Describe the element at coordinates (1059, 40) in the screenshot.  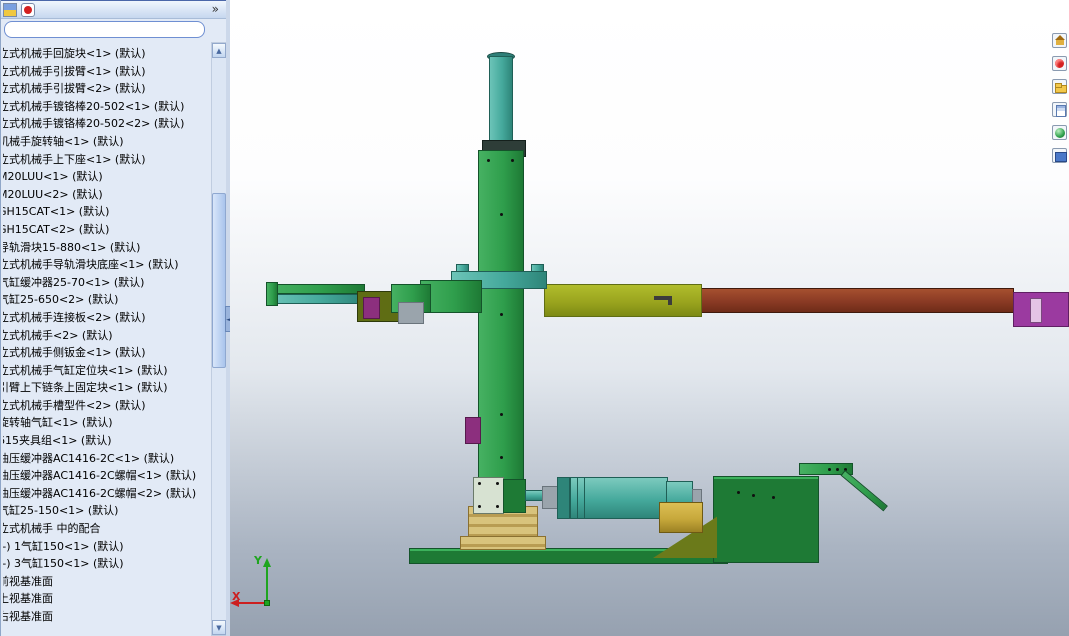
I see `home-icon` at that location.